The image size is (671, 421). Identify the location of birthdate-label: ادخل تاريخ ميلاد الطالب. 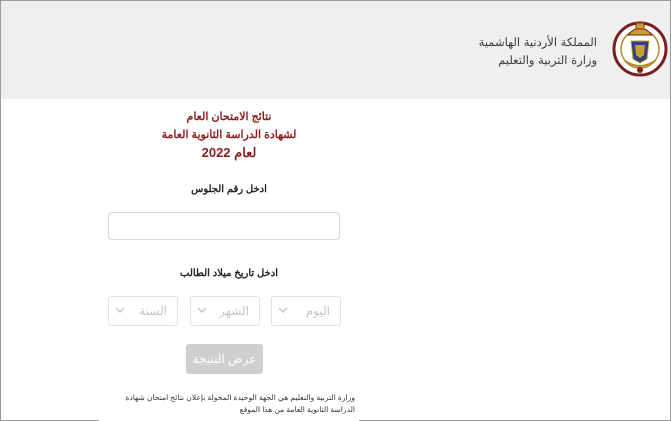
(229, 273).